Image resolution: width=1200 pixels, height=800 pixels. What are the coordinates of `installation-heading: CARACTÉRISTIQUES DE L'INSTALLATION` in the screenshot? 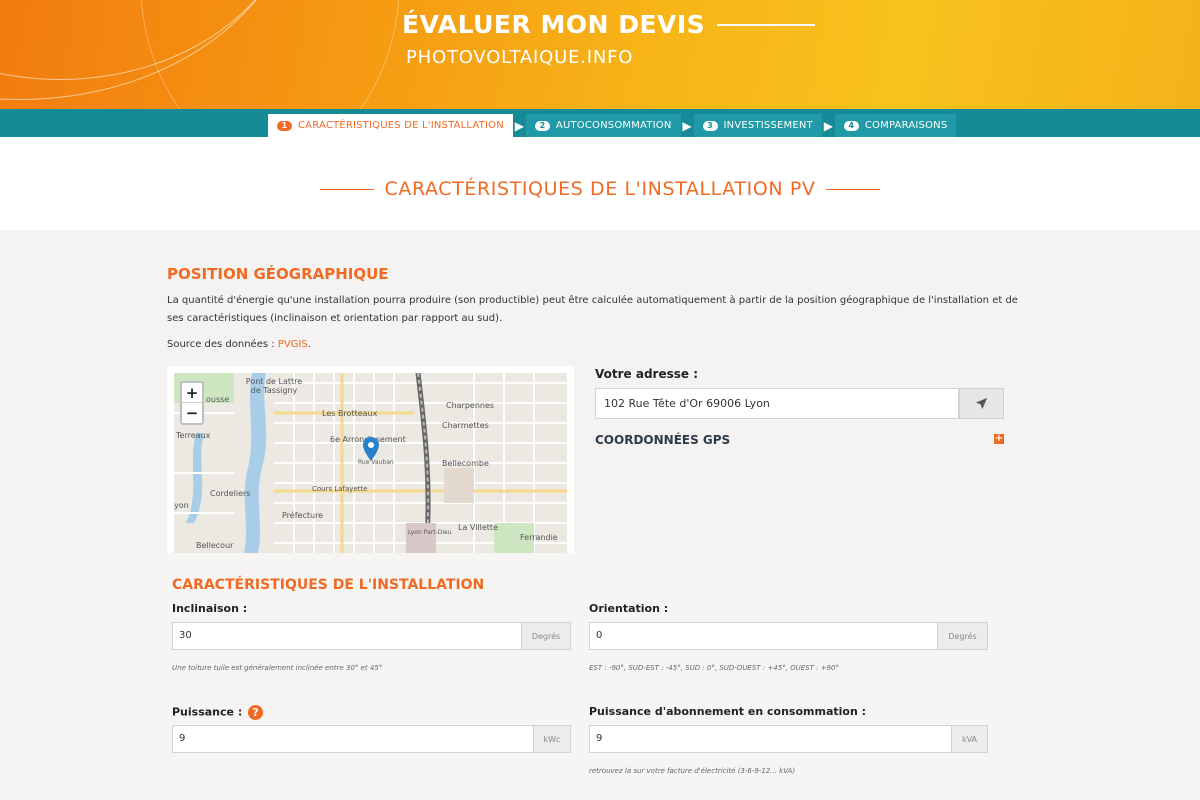 It's located at (328, 585).